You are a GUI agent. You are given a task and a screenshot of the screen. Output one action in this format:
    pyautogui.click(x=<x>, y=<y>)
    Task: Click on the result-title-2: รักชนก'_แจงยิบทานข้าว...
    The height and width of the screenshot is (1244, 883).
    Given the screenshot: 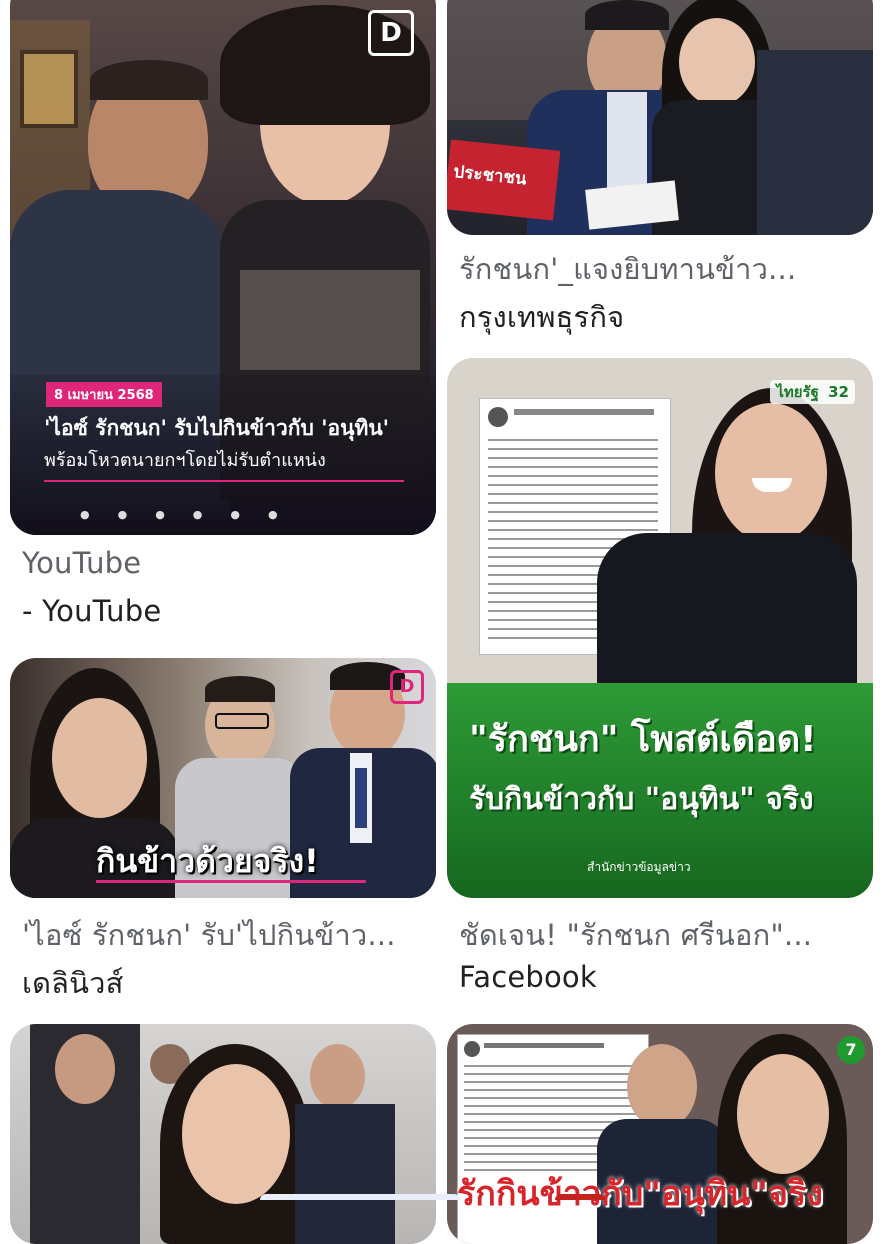 What is the action you would take?
    pyautogui.click(x=627, y=269)
    